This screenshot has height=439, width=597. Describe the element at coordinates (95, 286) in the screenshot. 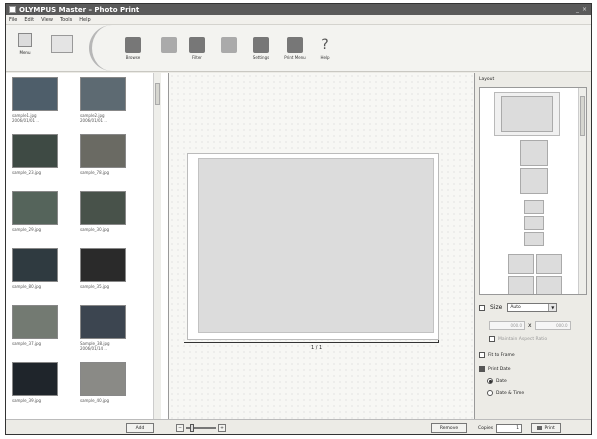

I see `thumbnail-caption: sample_35.jpg` at that location.